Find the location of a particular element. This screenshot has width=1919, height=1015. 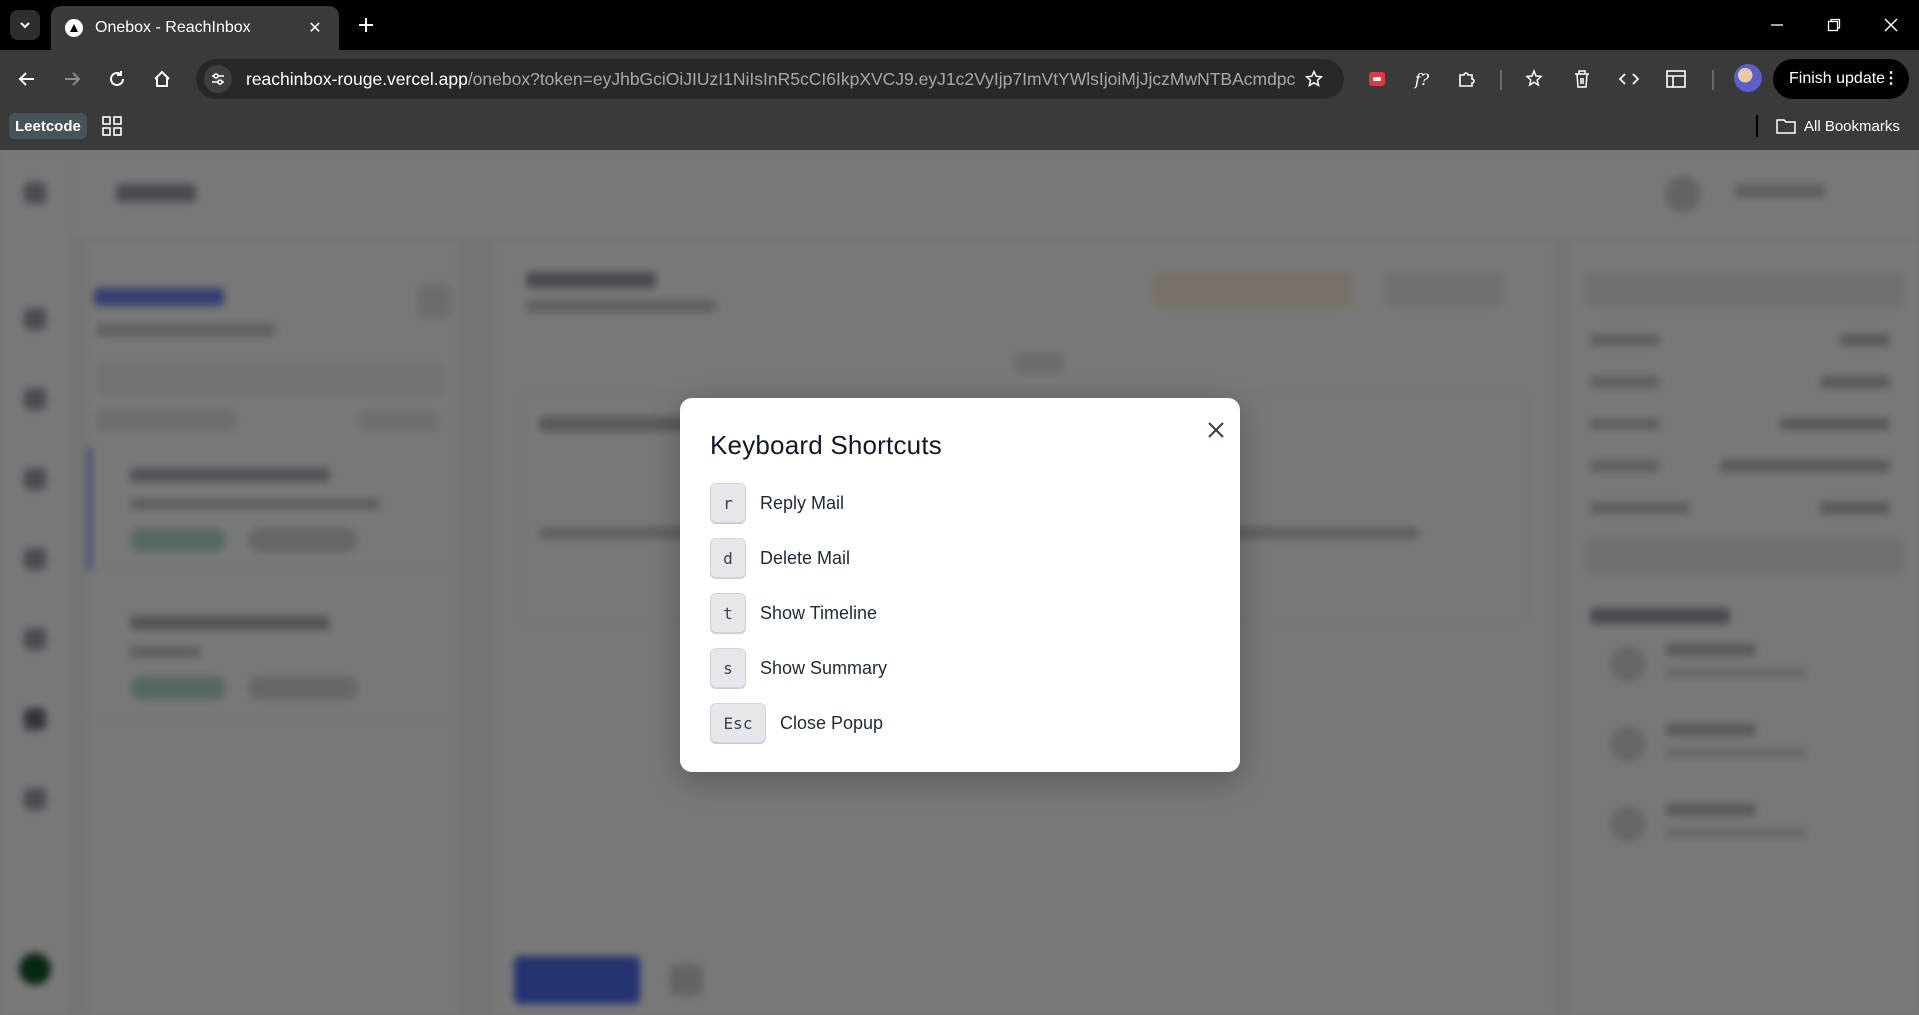

profile-avatar is located at coordinates (1748, 78).